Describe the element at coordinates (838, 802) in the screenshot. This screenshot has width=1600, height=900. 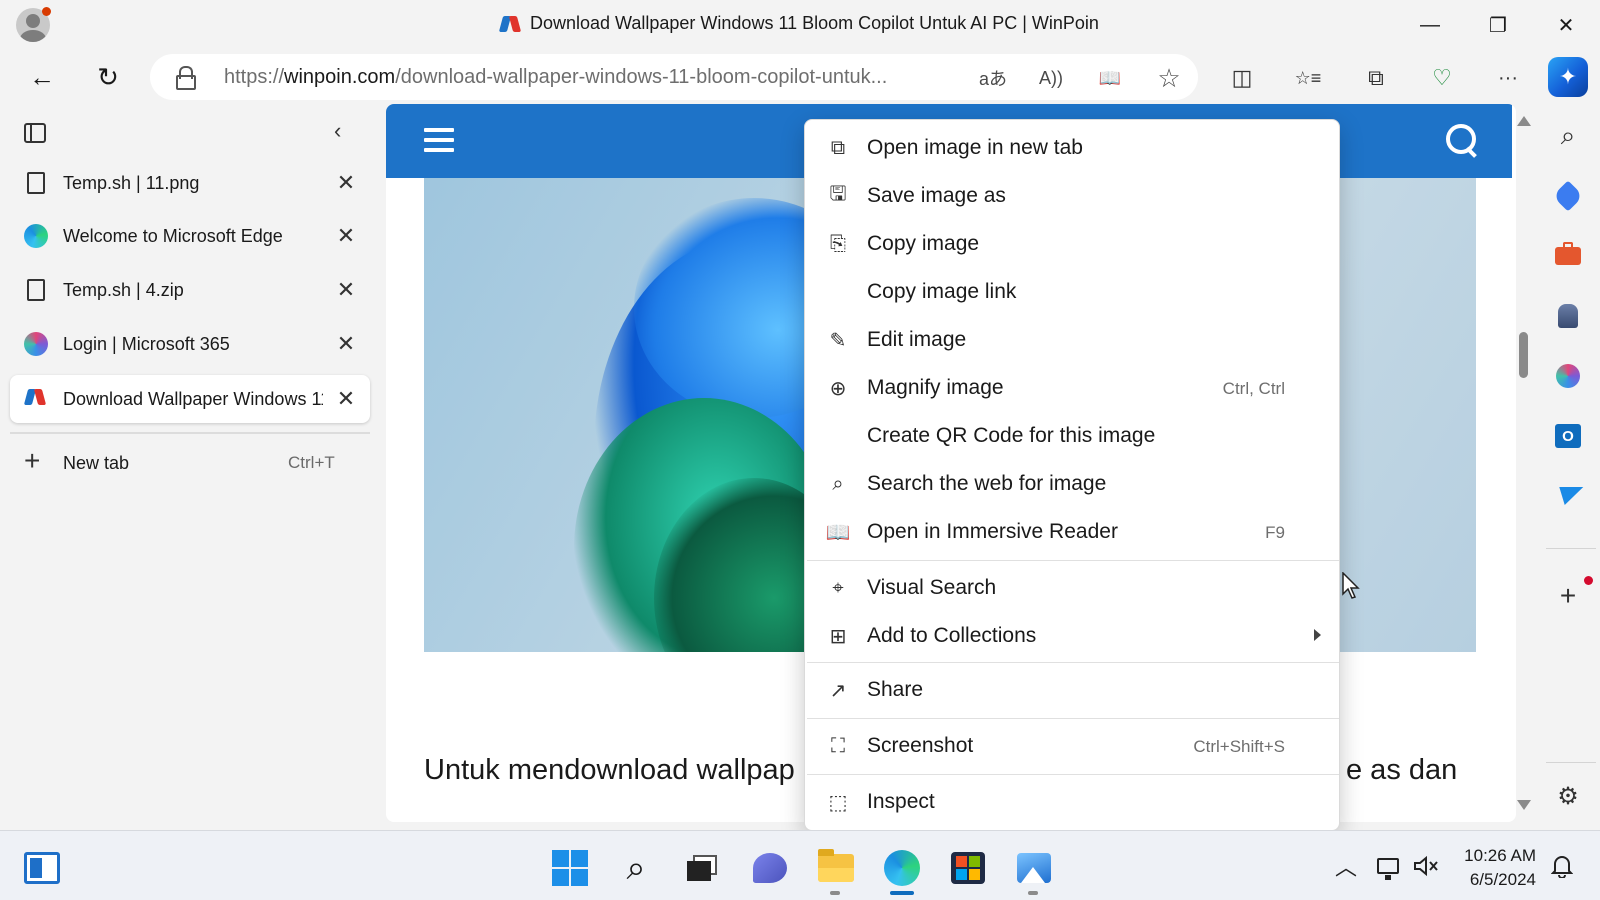
I see `inspect-icon: ⬚` at that location.